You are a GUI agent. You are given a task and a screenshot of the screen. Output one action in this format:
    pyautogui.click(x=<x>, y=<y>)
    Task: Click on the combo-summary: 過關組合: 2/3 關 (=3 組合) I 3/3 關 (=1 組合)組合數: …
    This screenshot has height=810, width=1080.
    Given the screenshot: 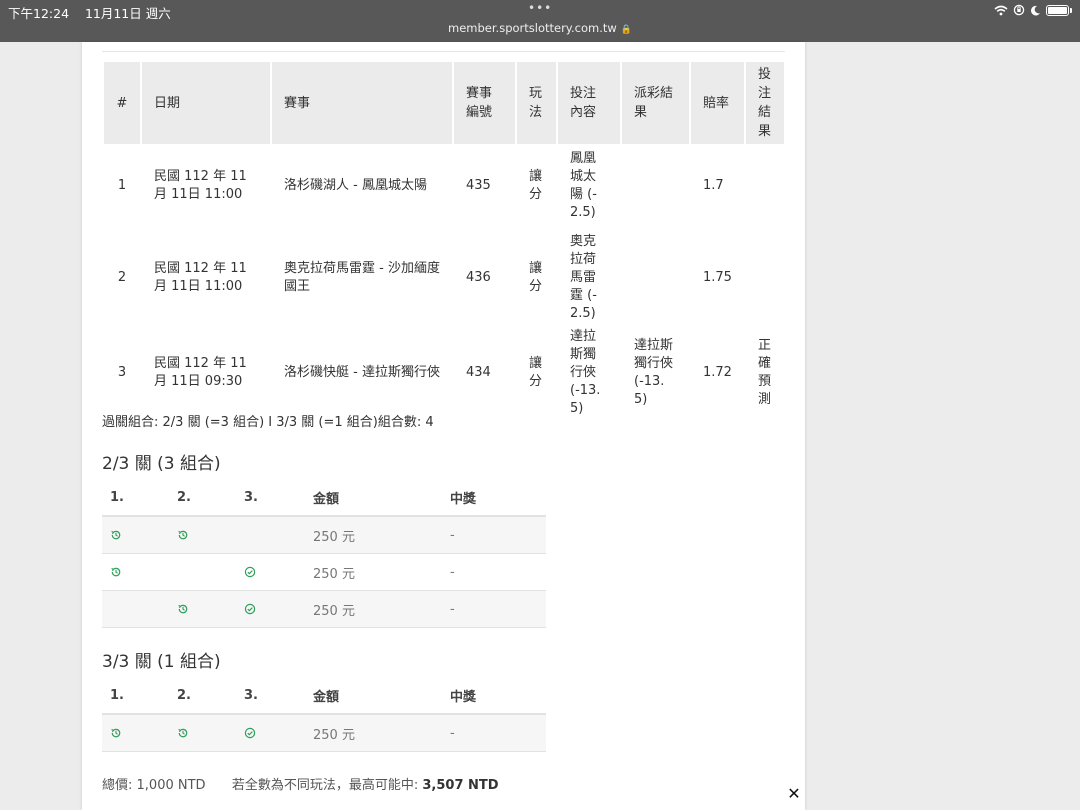 What is the action you would take?
    pyautogui.click(x=268, y=422)
    